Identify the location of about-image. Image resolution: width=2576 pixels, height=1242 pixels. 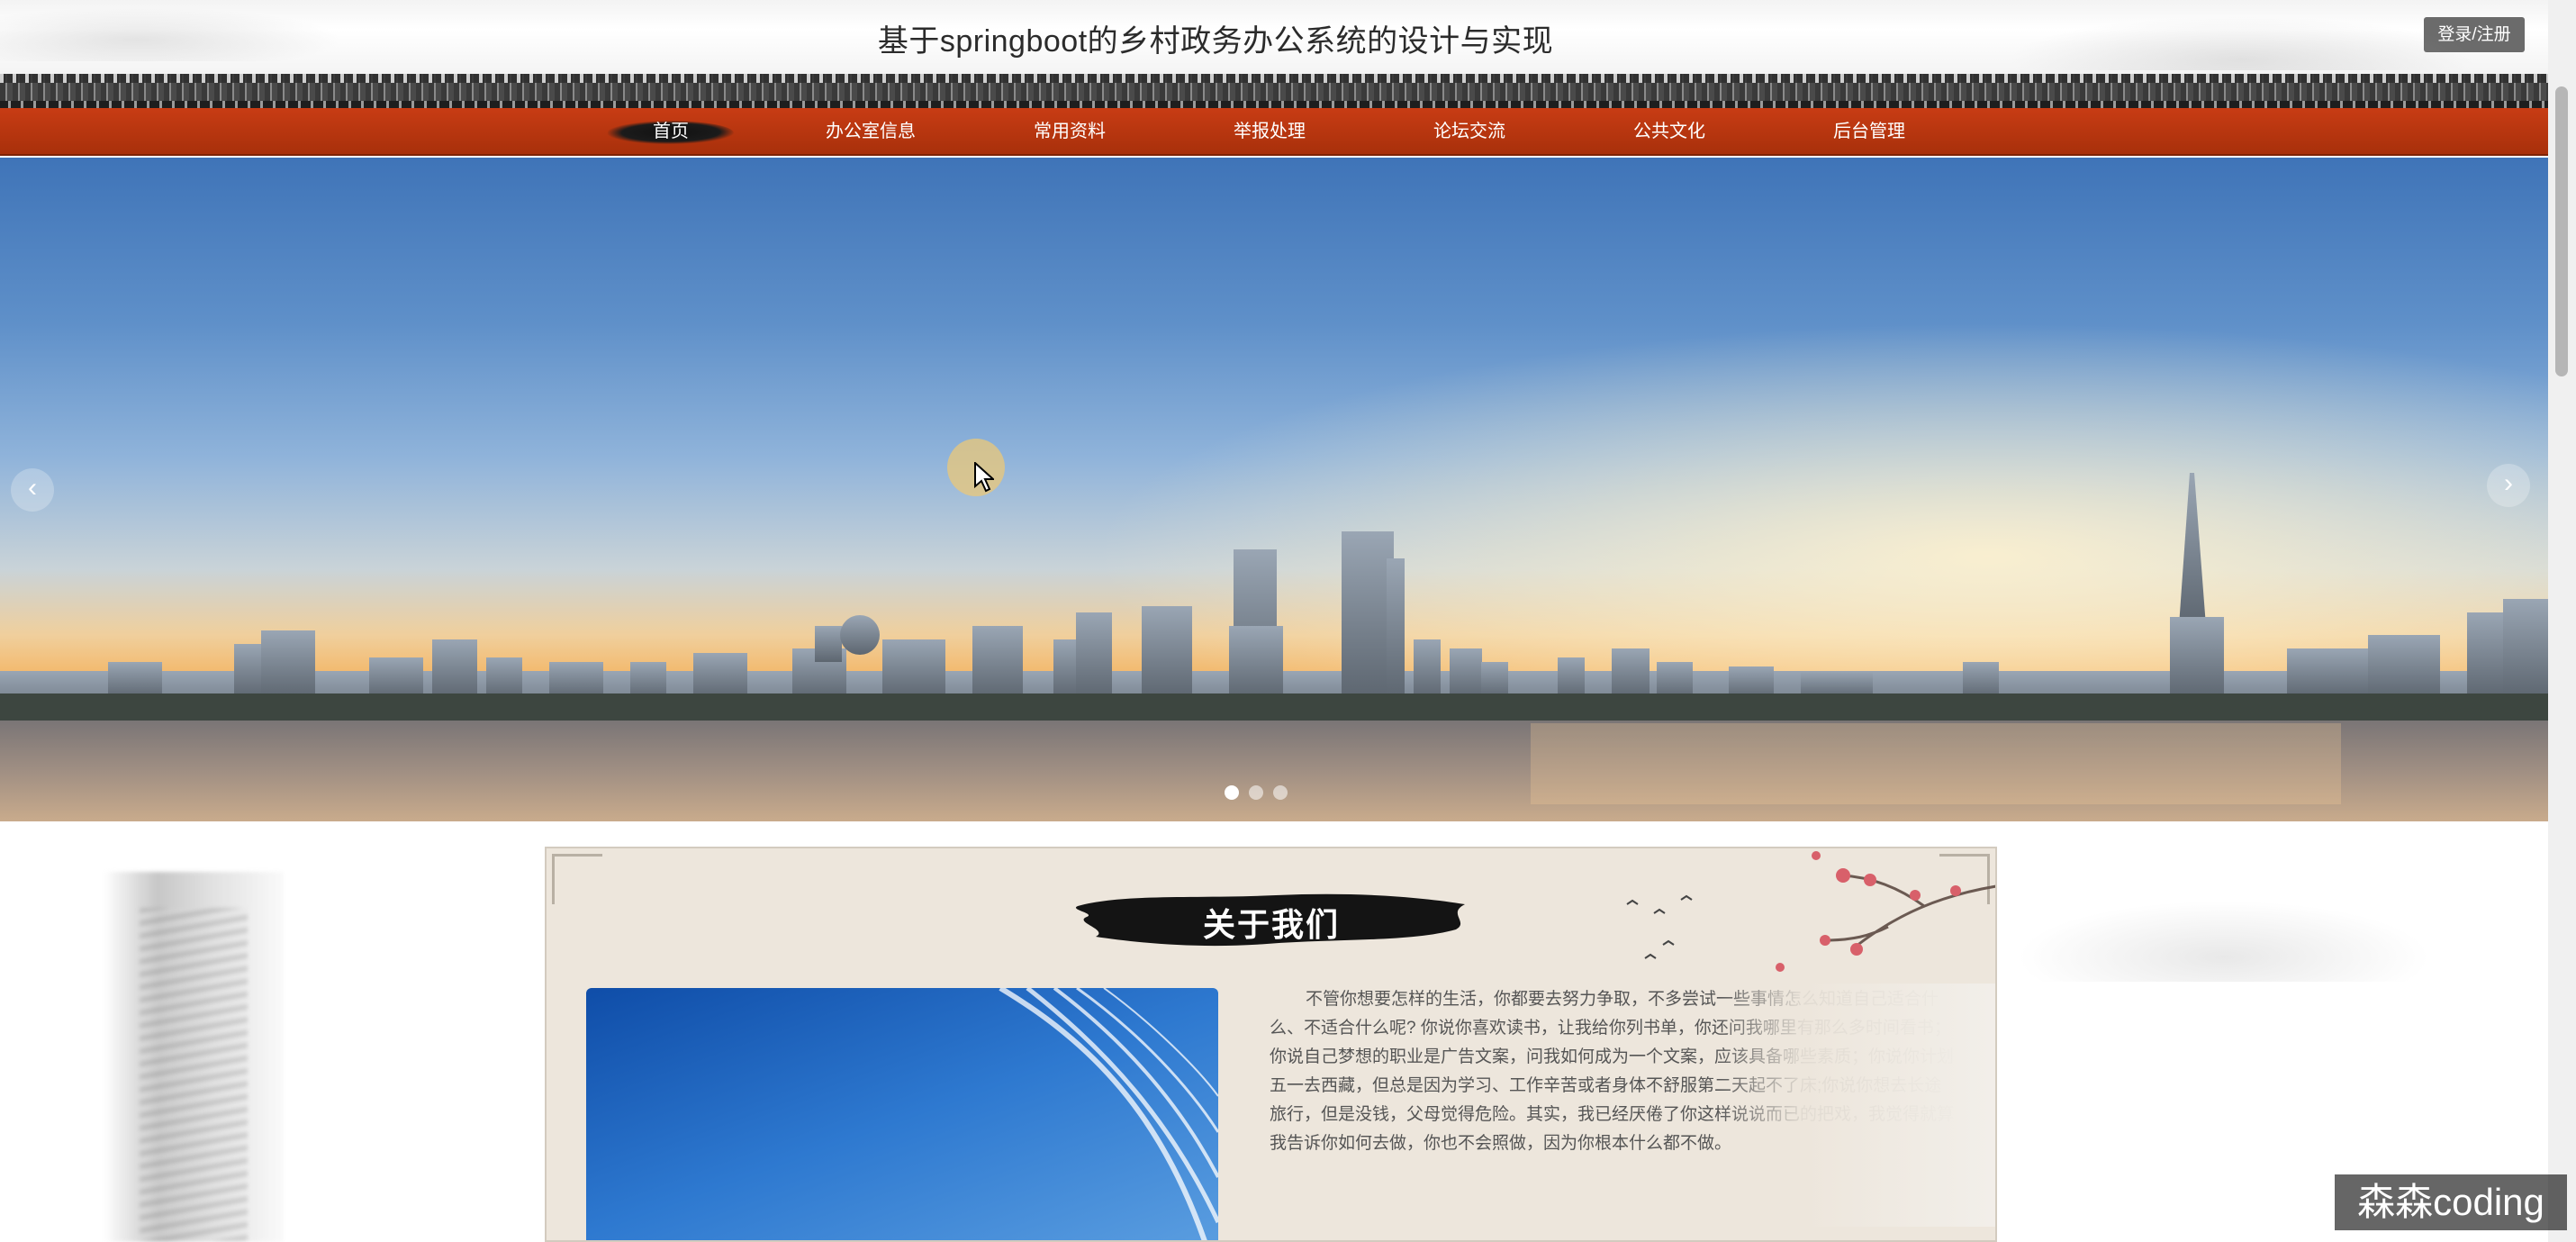
(902, 1114).